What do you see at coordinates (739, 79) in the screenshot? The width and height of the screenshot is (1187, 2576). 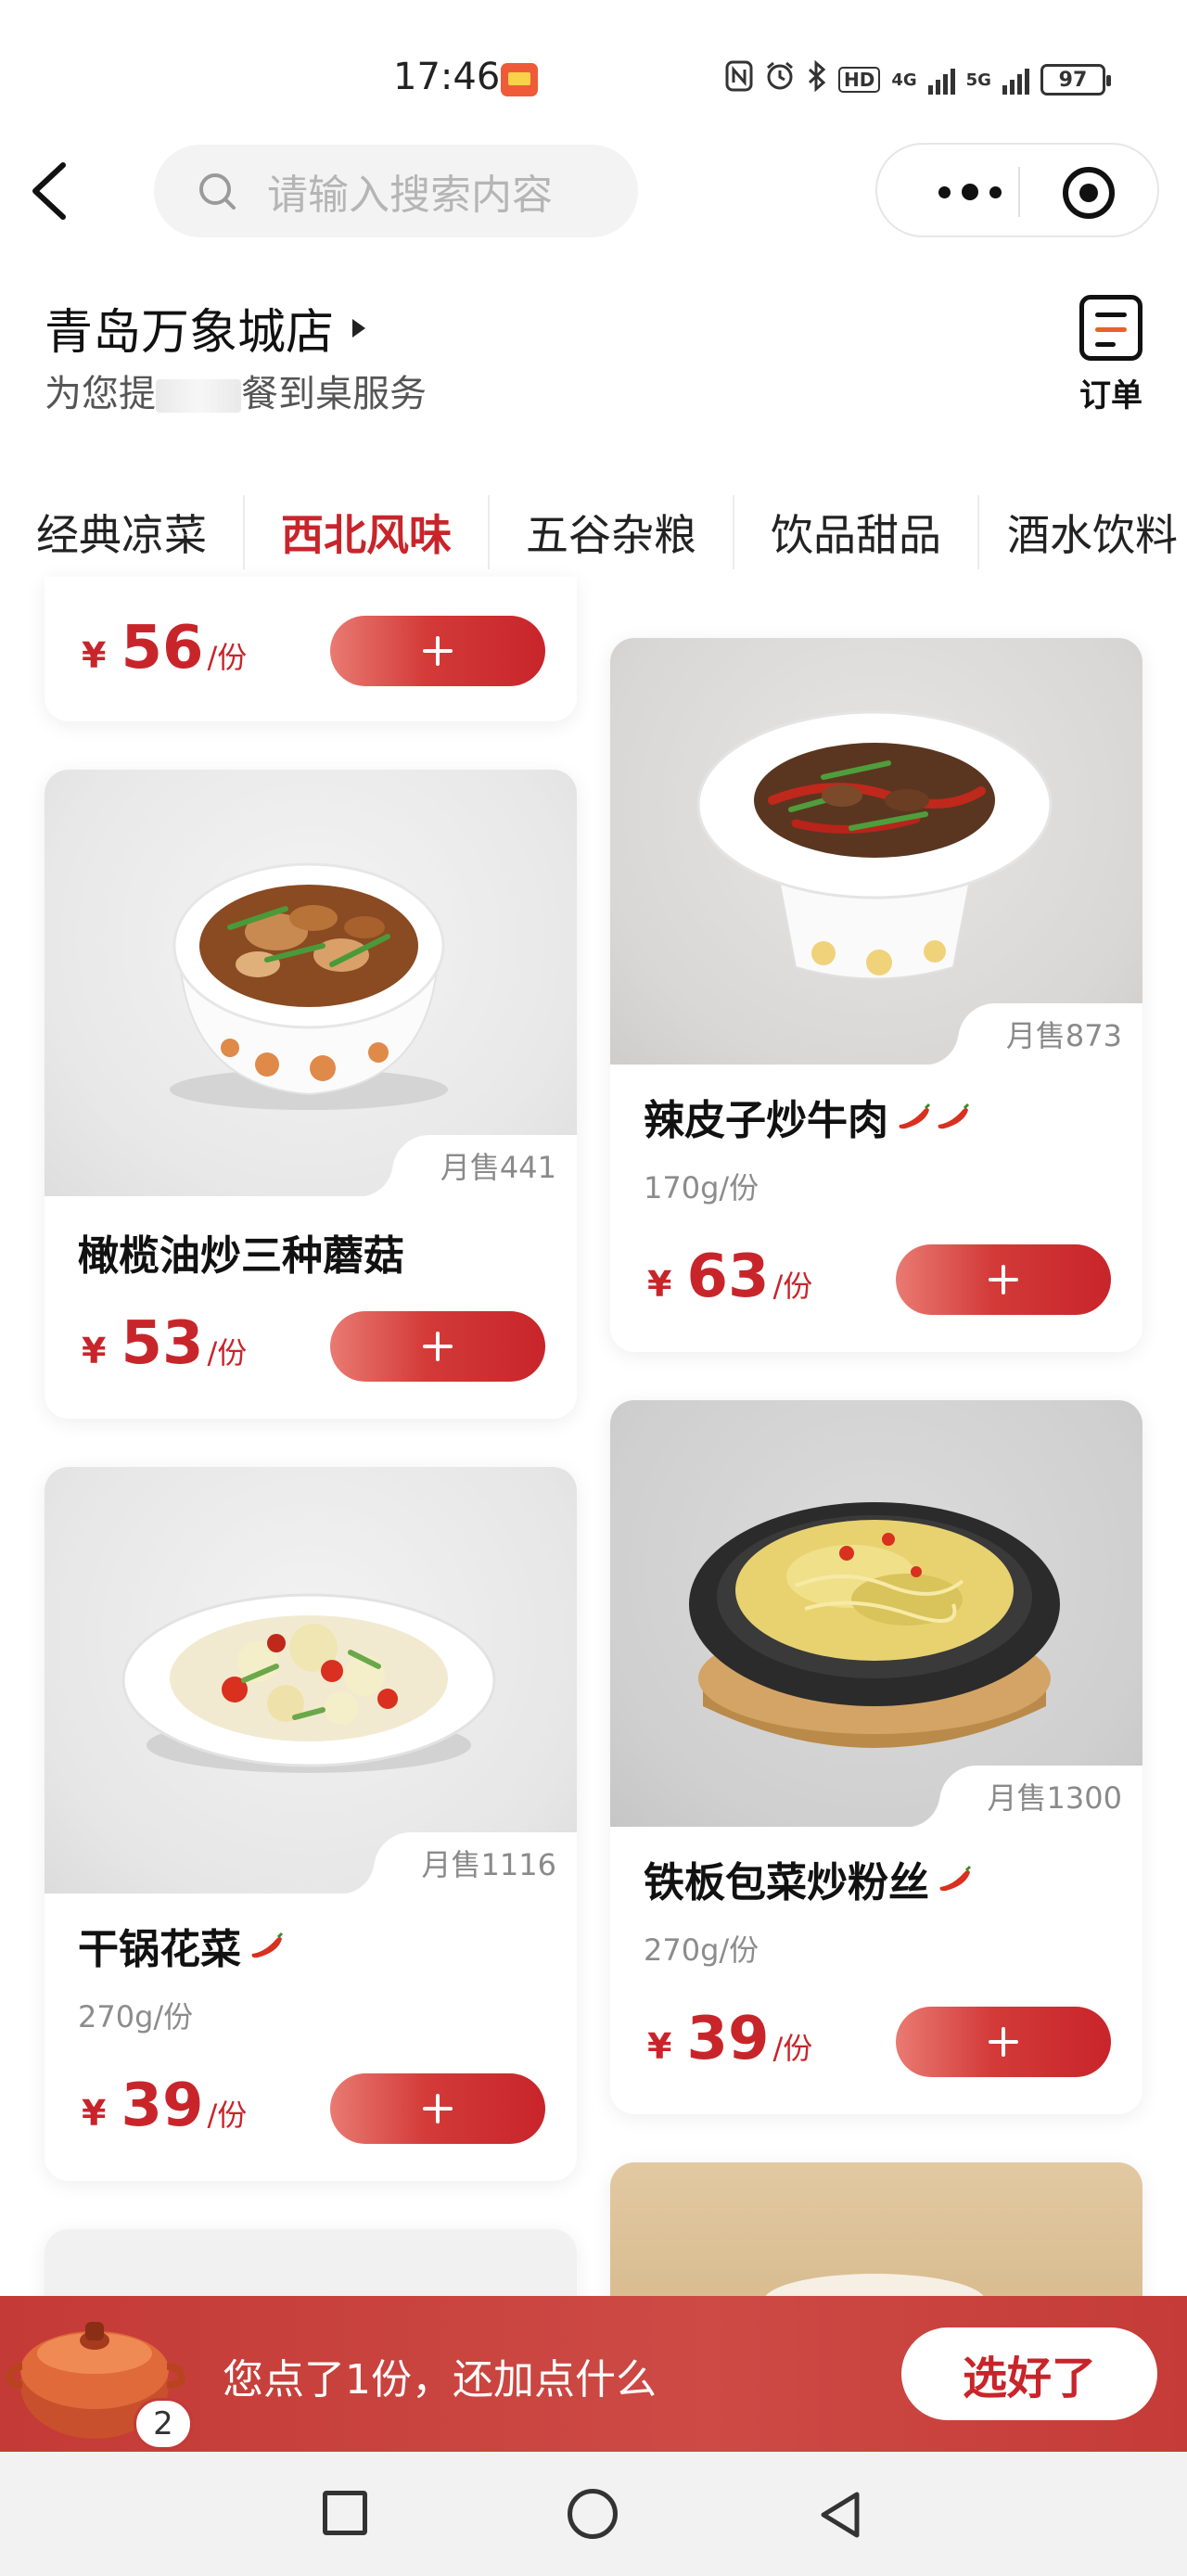 I see `nfc-icon` at bounding box center [739, 79].